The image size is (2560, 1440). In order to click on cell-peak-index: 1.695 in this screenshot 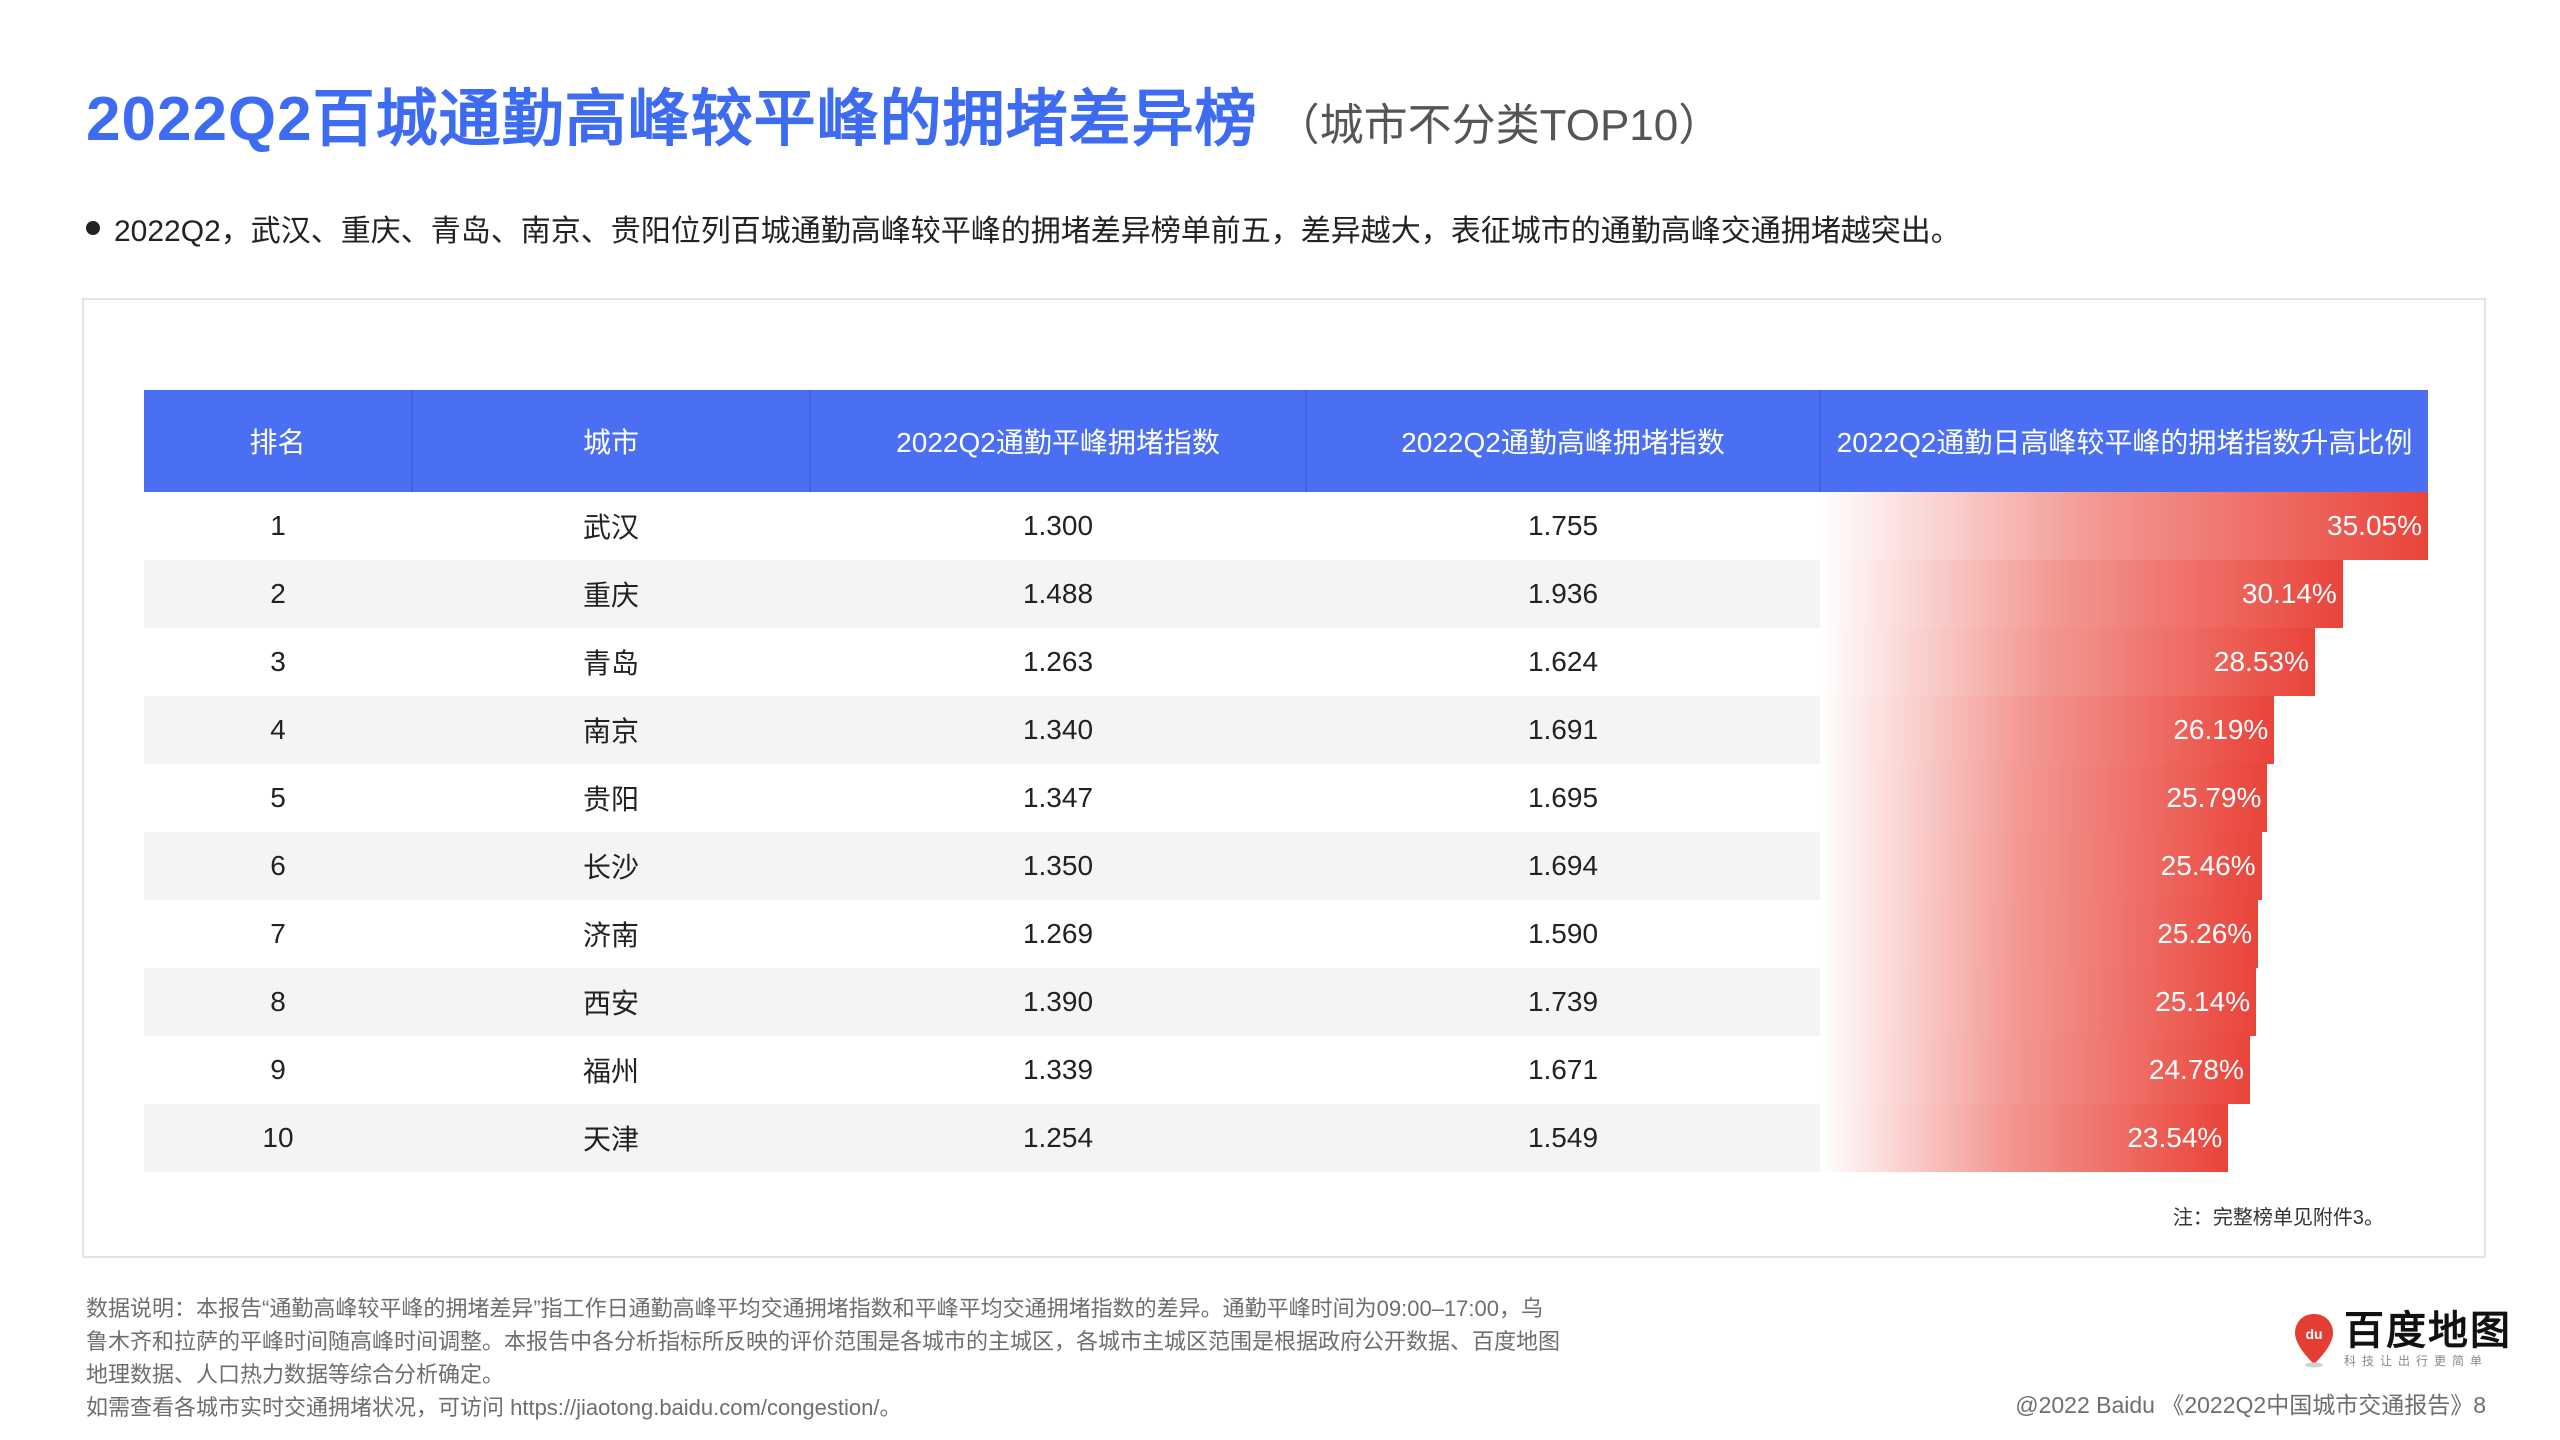, I will do `click(1563, 797)`.